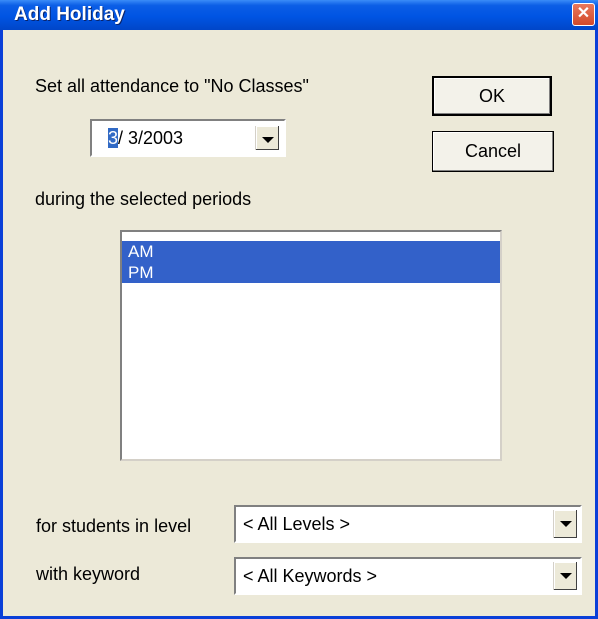  What do you see at coordinates (493, 151) in the screenshot?
I see `cancel-button: Cancel` at bounding box center [493, 151].